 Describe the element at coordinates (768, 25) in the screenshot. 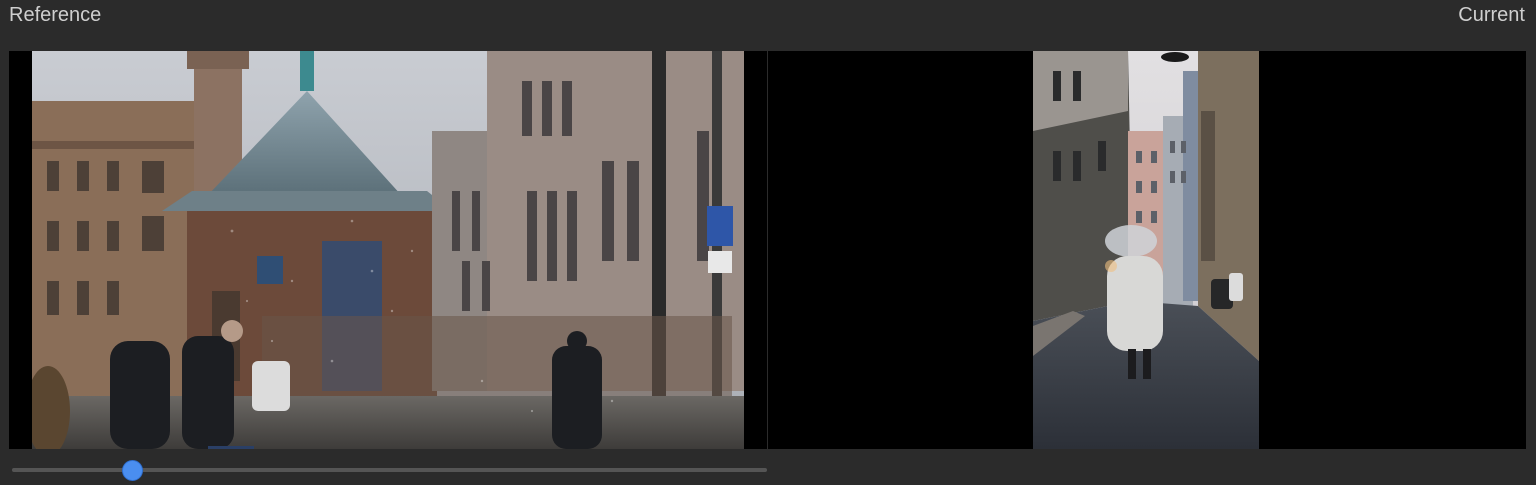

I see `comparison-header: Reference Current` at that location.